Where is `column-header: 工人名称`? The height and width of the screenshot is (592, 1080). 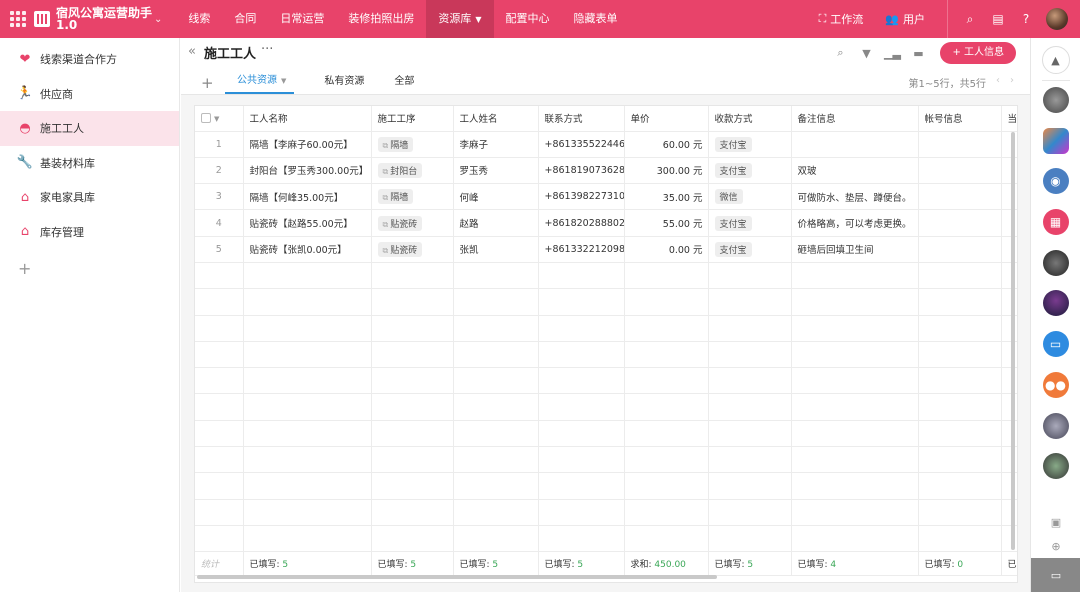
column-header: 工人名称 is located at coordinates (307, 119).